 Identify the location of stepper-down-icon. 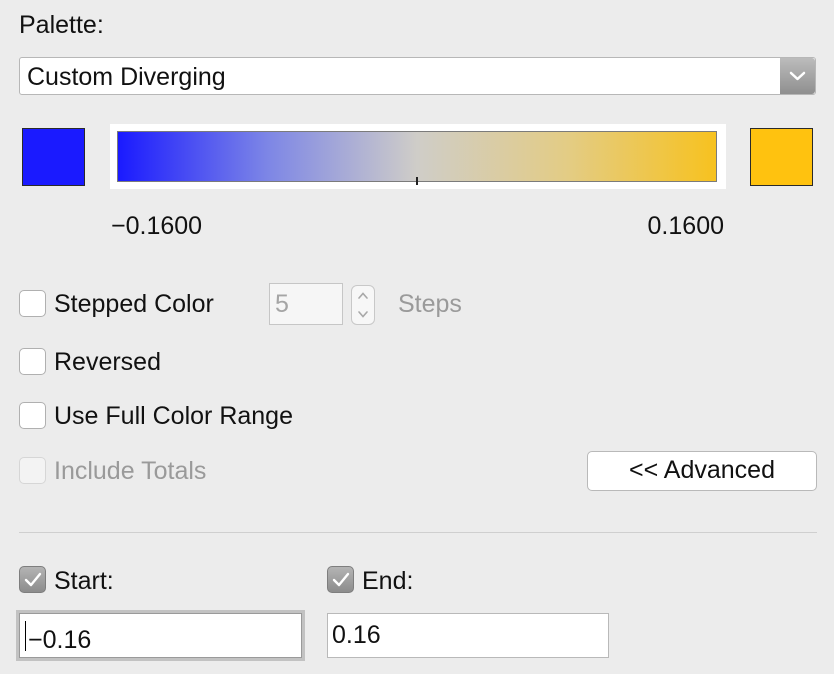
(363, 314).